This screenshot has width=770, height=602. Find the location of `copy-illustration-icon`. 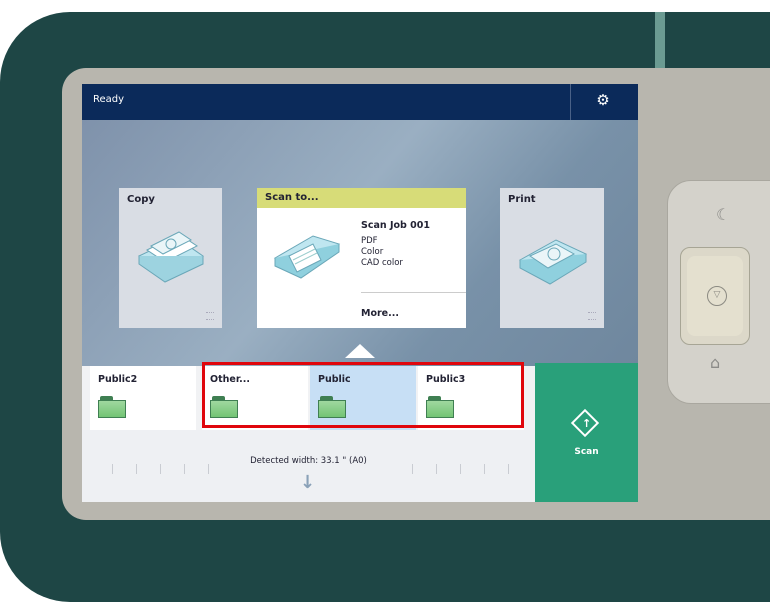

copy-illustration-icon is located at coordinates (171, 257).